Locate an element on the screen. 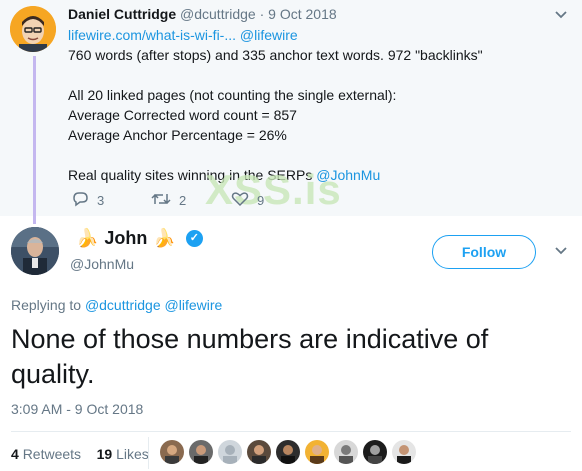 This screenshot has height=471, width=582. tweet-date: 9 Oct 2018 is located at coordinates (302, 14).